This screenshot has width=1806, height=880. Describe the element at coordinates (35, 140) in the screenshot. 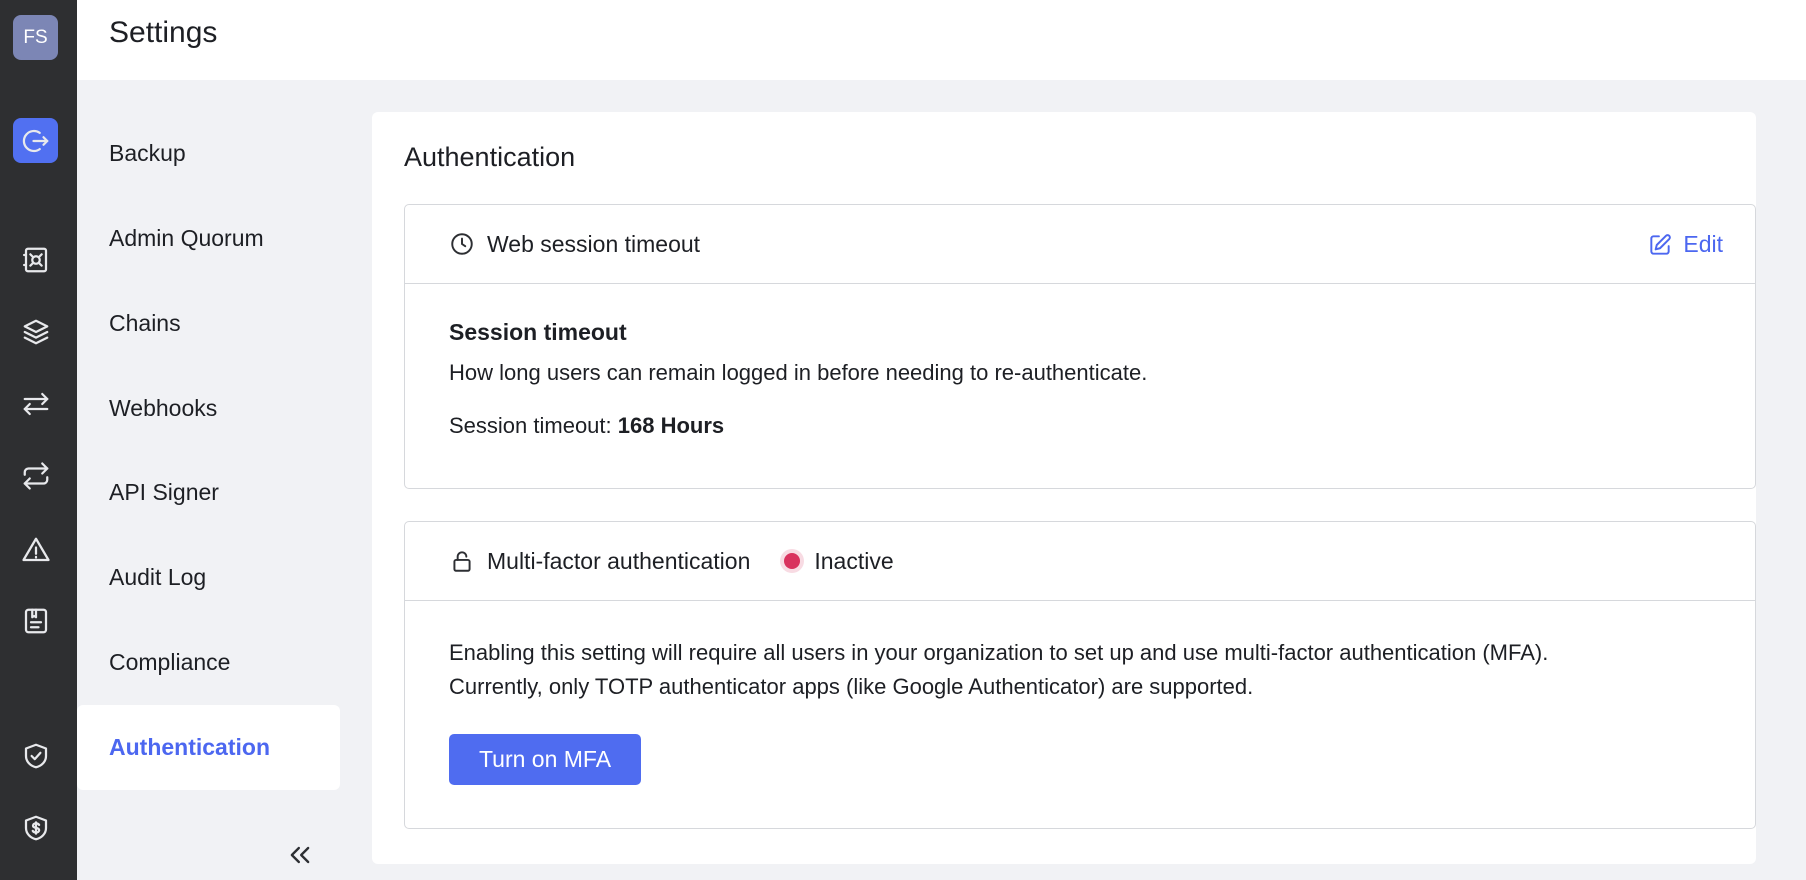

I see `logout-icon` at that location.